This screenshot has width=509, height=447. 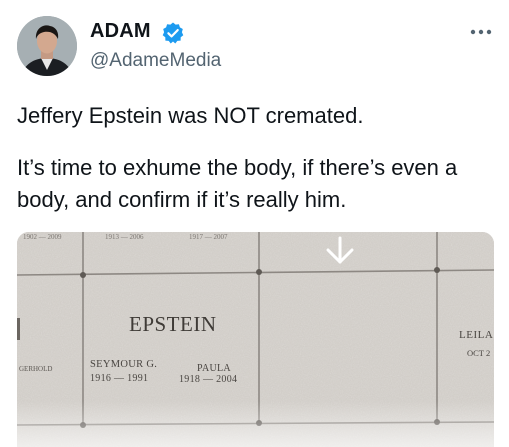 I want to click on handle: @AdameMedia, so click(x=155, y=61).